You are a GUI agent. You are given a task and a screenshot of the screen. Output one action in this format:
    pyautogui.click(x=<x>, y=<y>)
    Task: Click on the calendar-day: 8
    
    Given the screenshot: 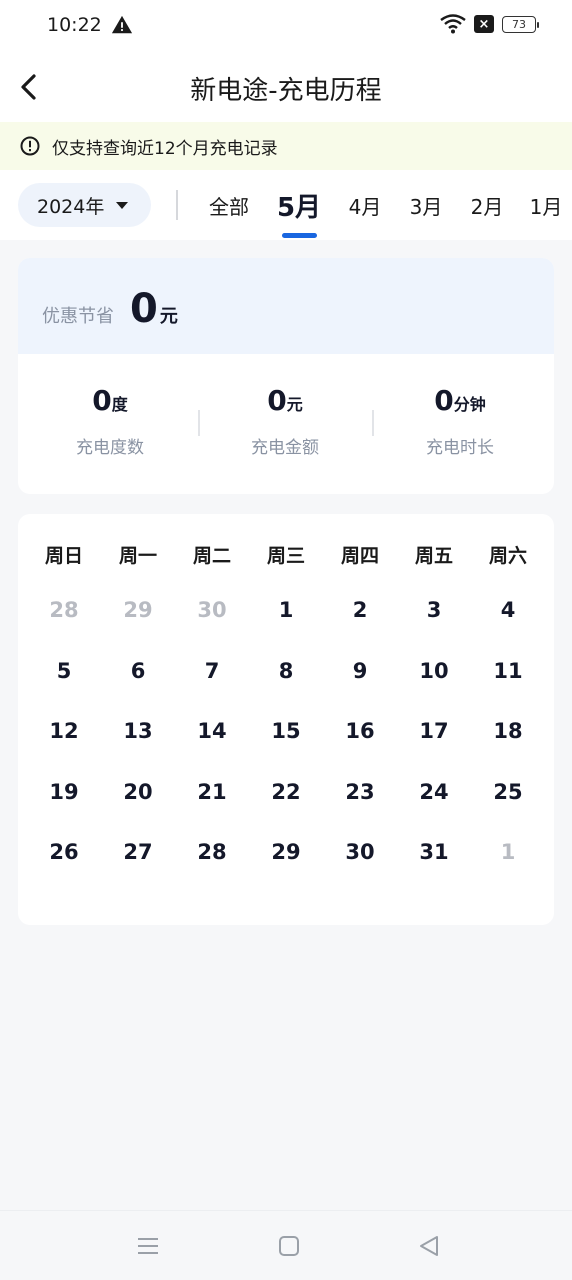 What is the action you would take?
    pyautogui.click(x=286, y=671)
    